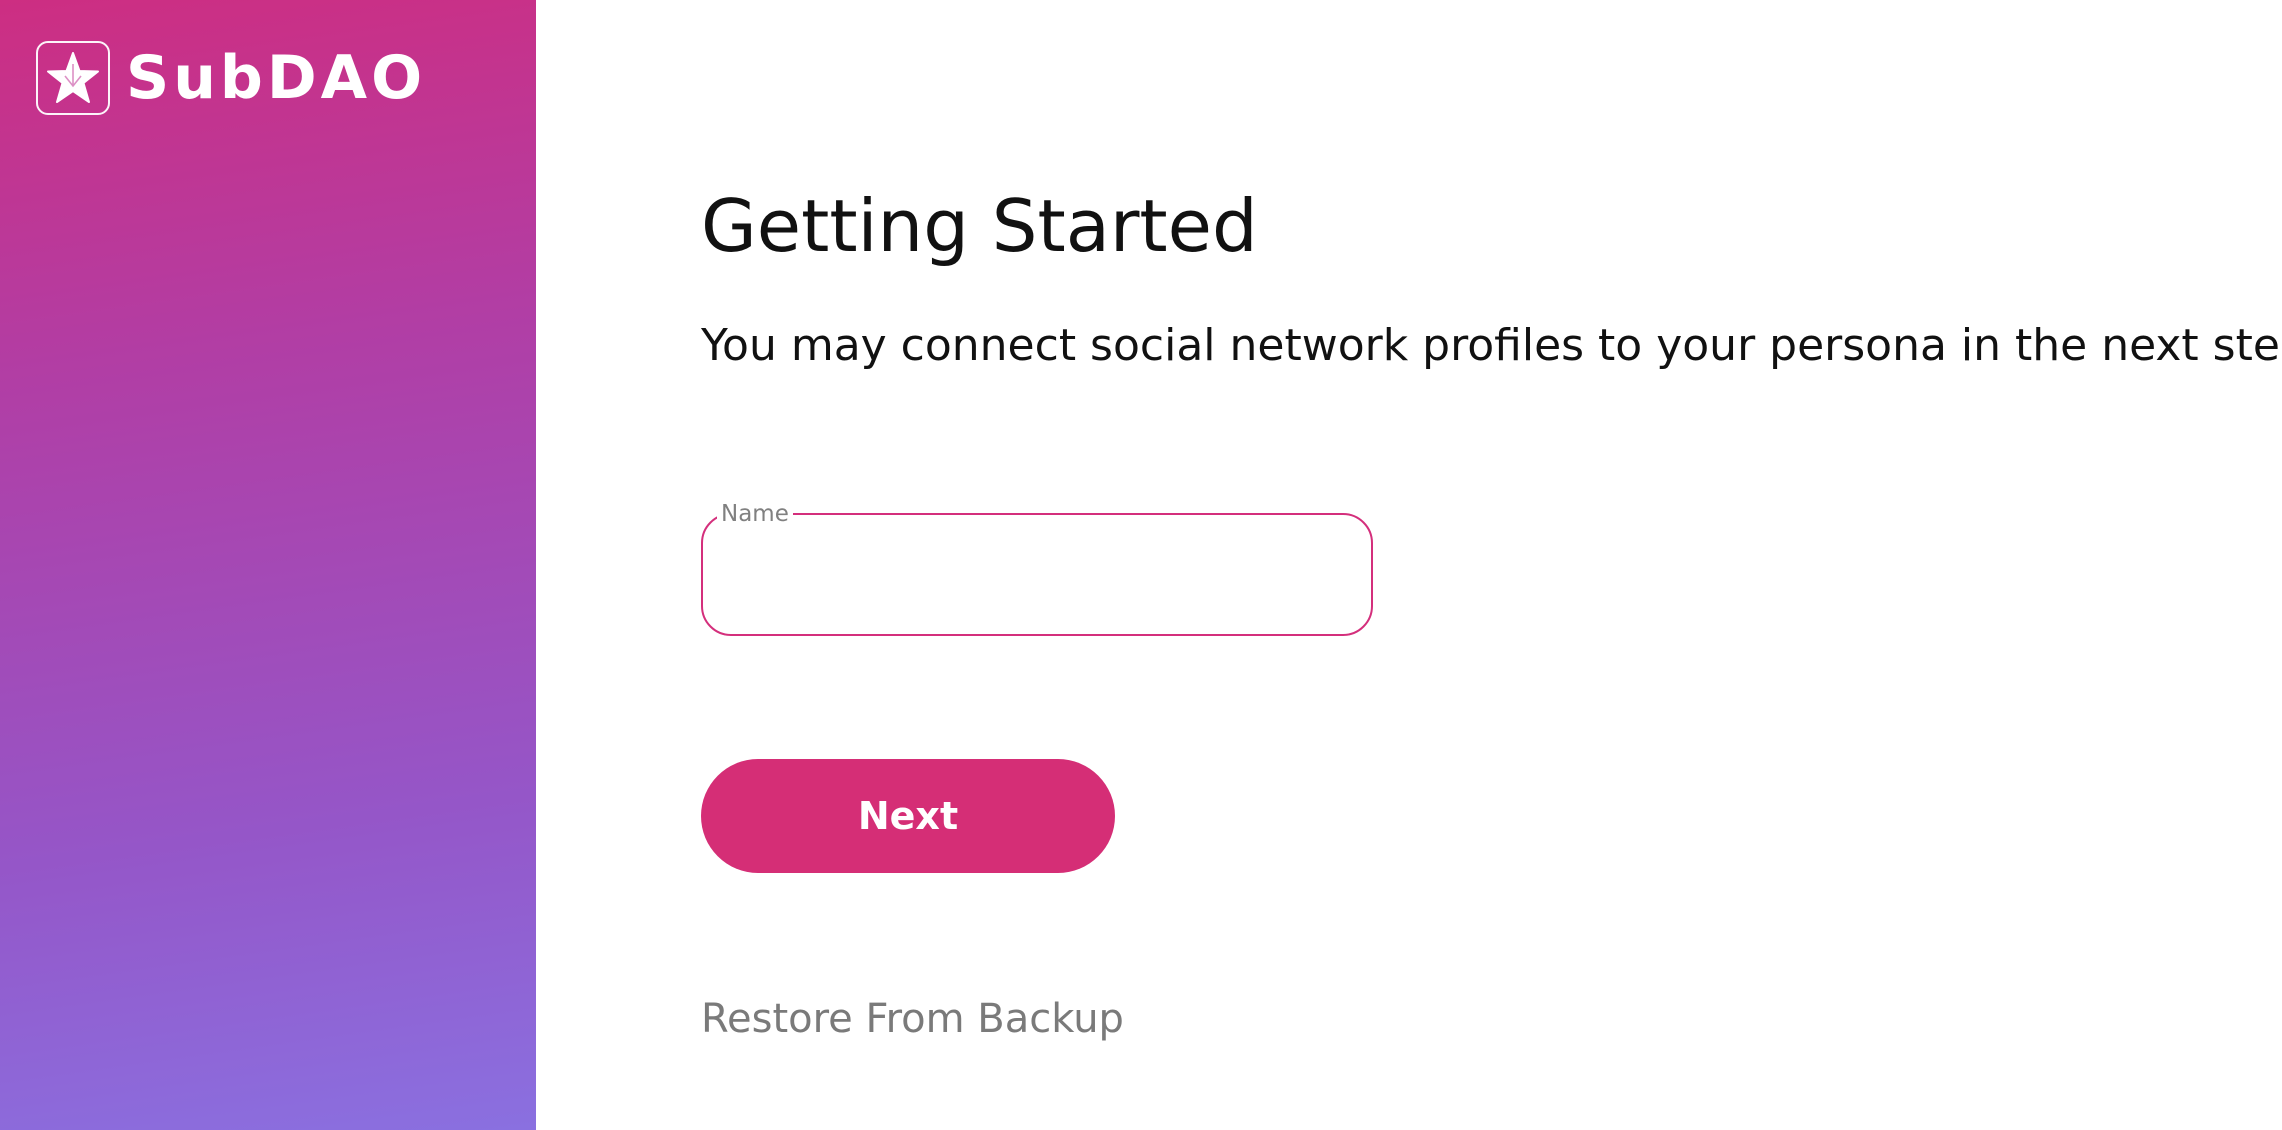 This screenshot has height=1130, width=2282. Describe the element at coordinates (73, 78) in the screenshot. I see `star-icon` at that location.